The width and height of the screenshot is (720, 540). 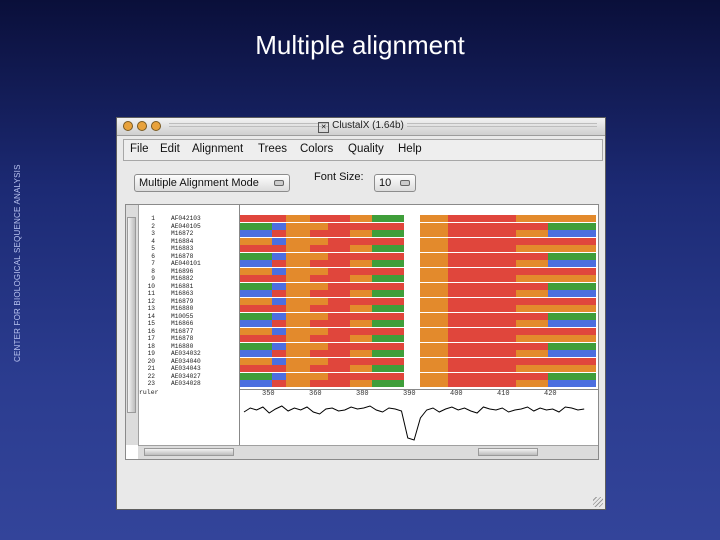 What do you see at coordinates (131, 315) in the screenshot?
I see `vertical-scroll-thumb` at bounding box center [131, 315].